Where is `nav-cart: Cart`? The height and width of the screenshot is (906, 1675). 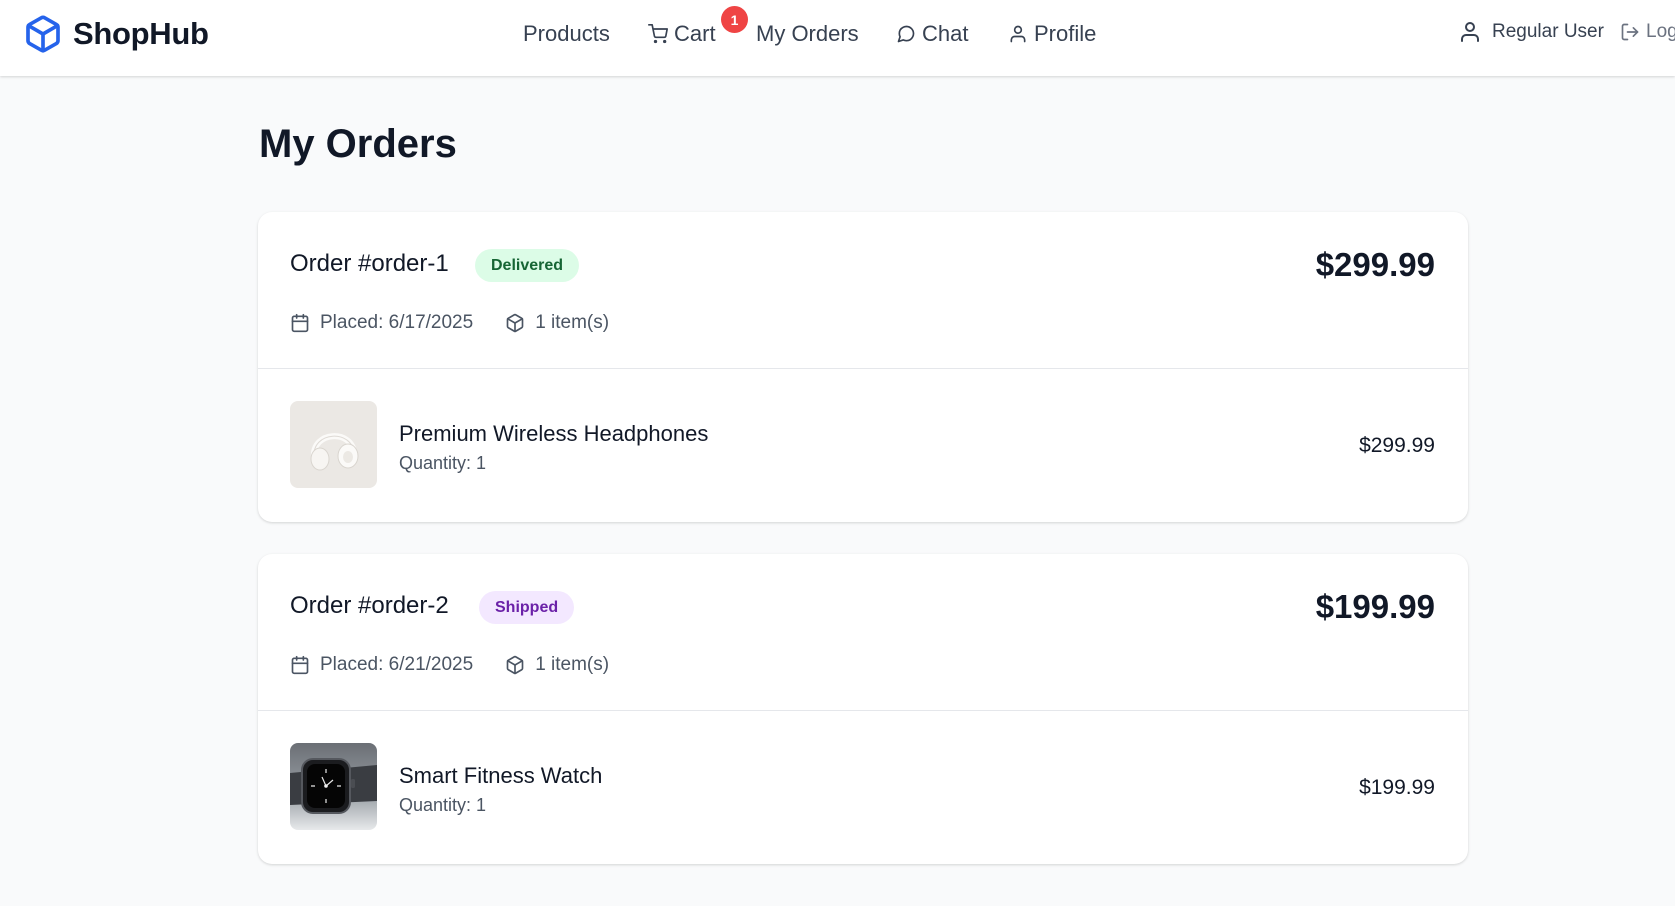
nav-cart: Cart is located at coordinates (682, 34).